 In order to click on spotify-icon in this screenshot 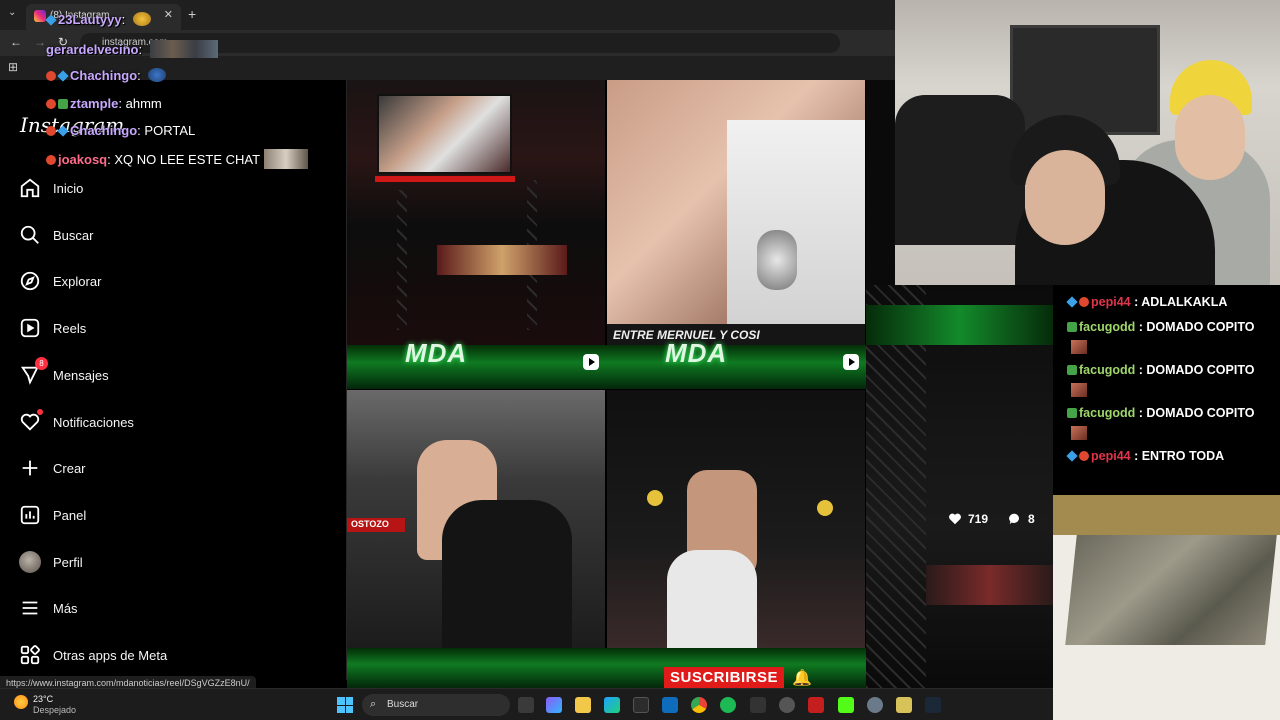, I will do `click(728, 705)`.